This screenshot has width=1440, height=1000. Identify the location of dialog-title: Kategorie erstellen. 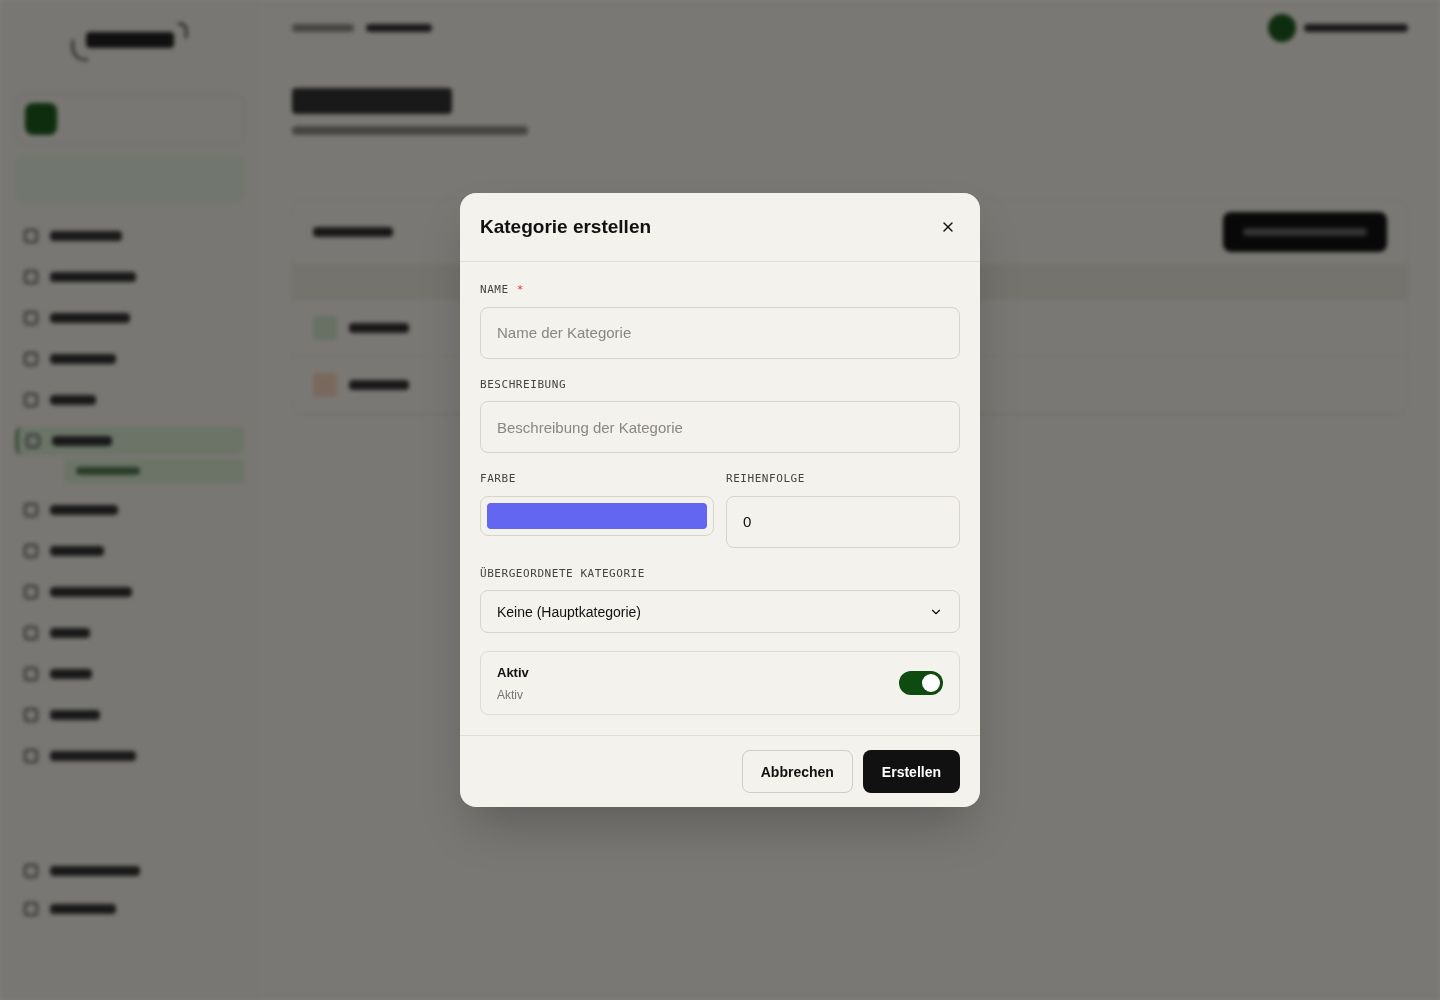
(566, 226).